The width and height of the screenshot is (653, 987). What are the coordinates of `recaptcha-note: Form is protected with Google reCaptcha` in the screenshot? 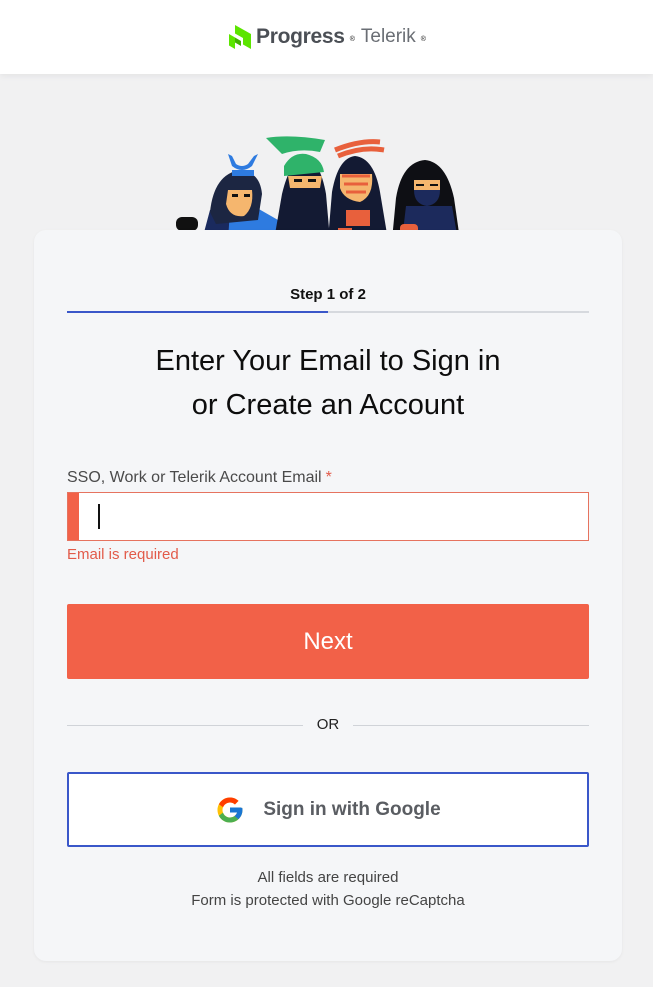 It's located at (328, 900).